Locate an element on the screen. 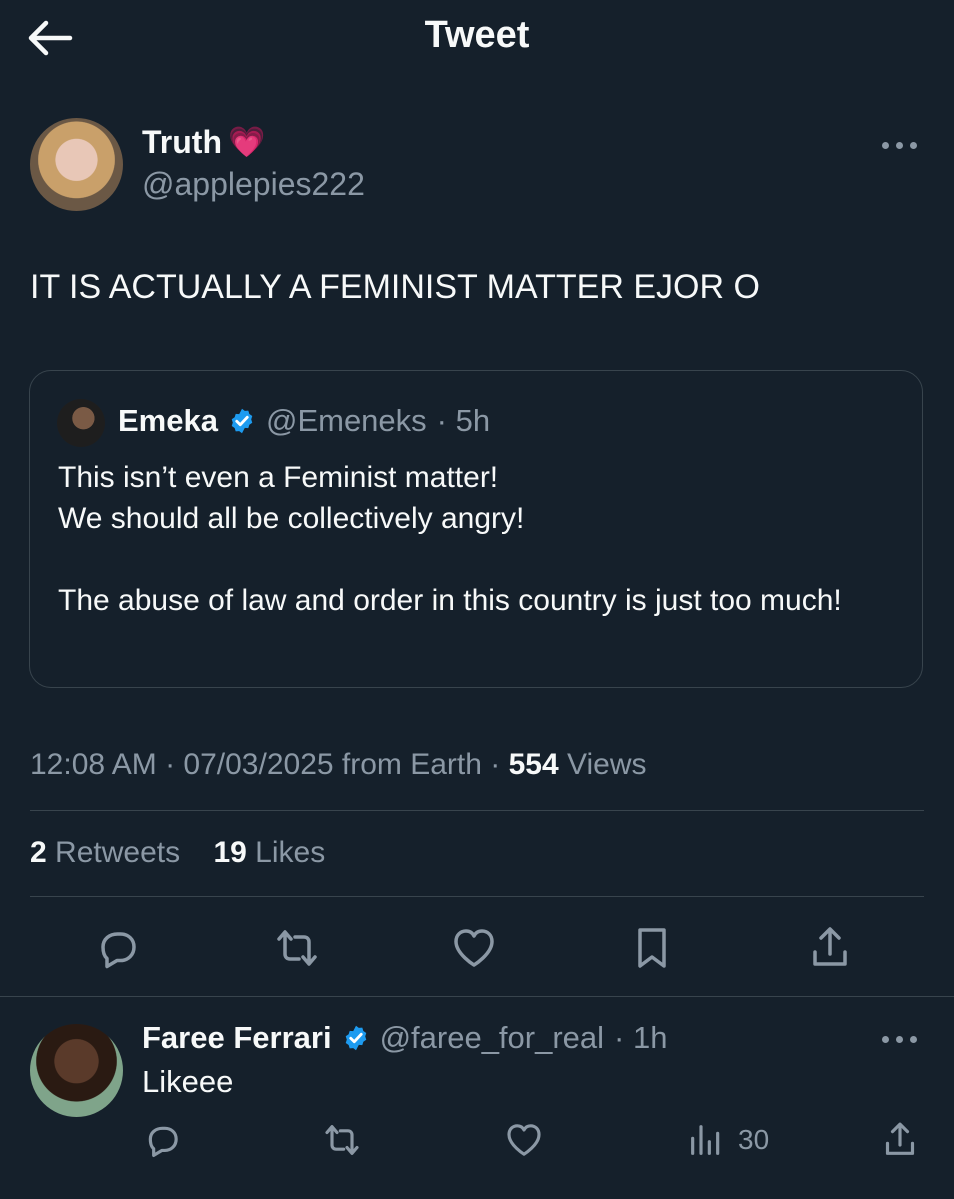 The width and height of the screenshot is (954, 1199). bookmark-icon is located at coordinates (652, 948).